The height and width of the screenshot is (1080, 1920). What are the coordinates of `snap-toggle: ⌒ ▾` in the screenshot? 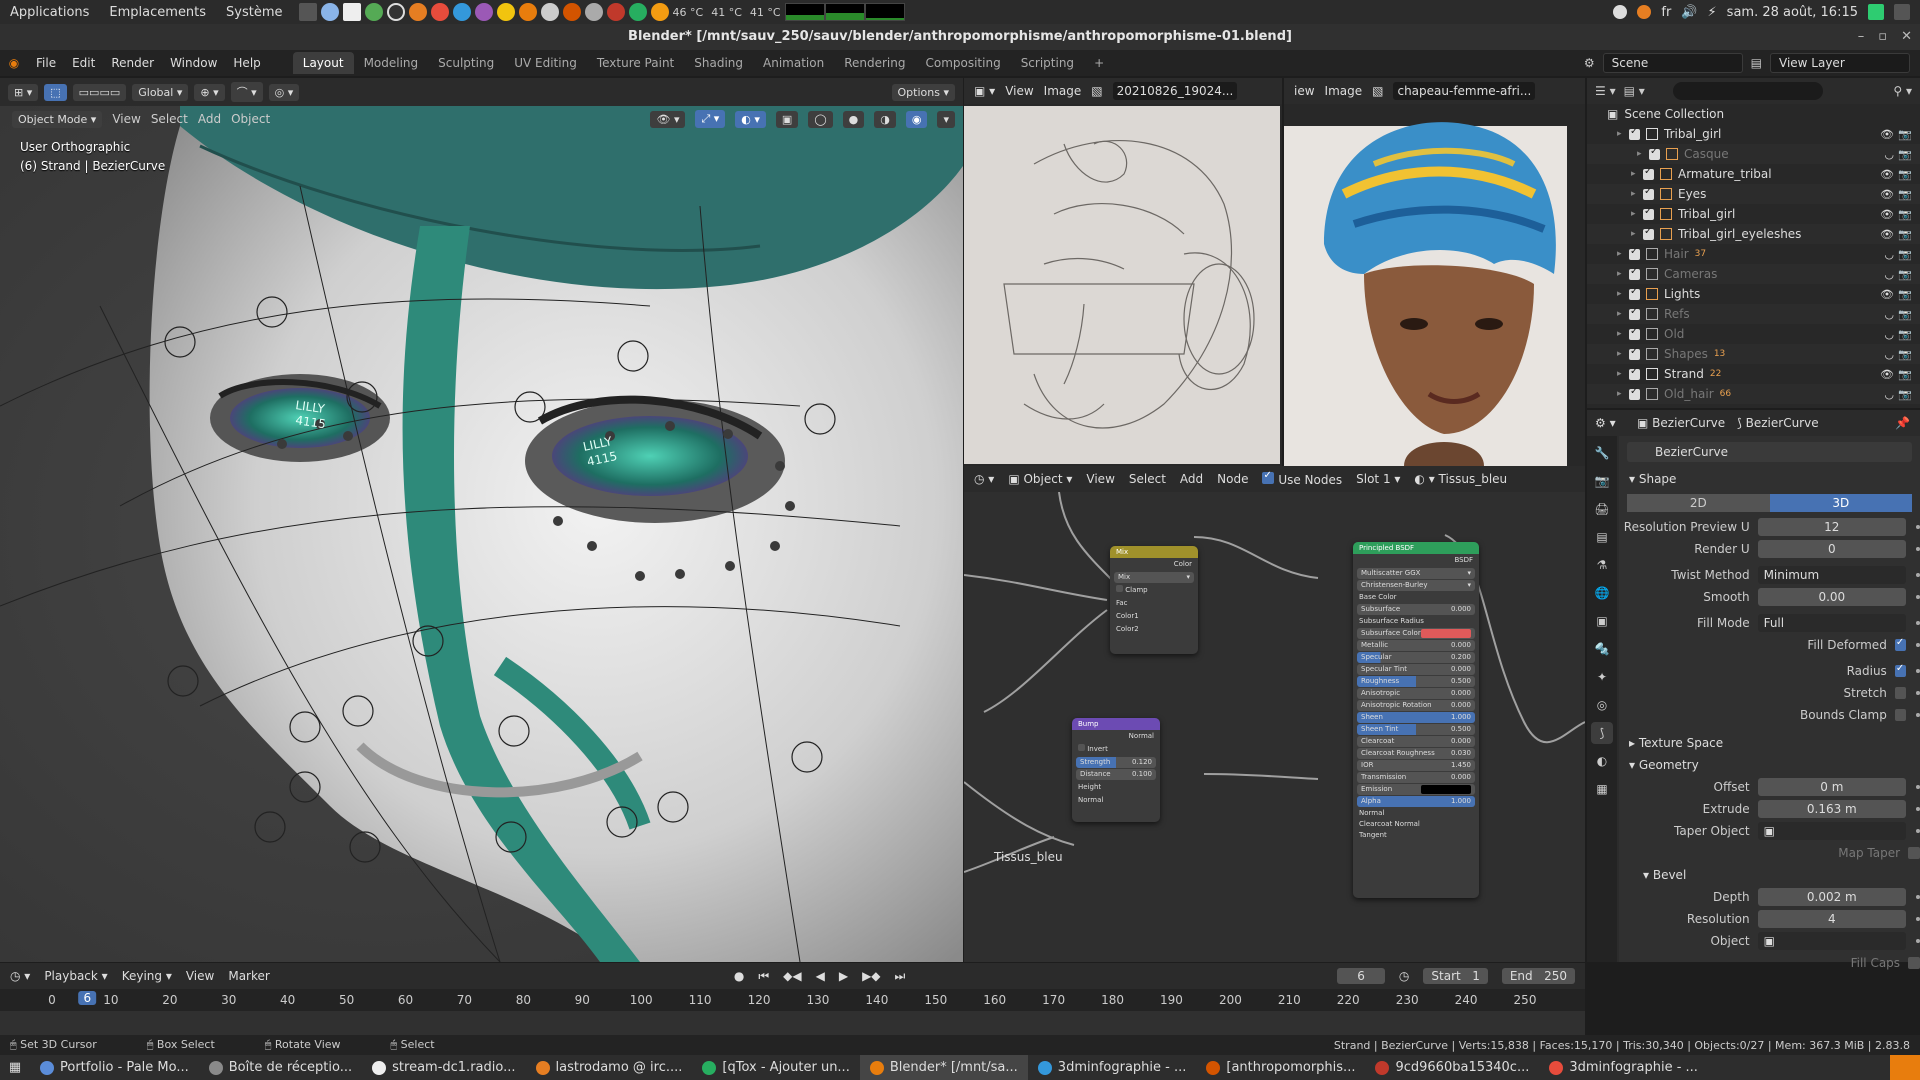 It's located at (246, 92).